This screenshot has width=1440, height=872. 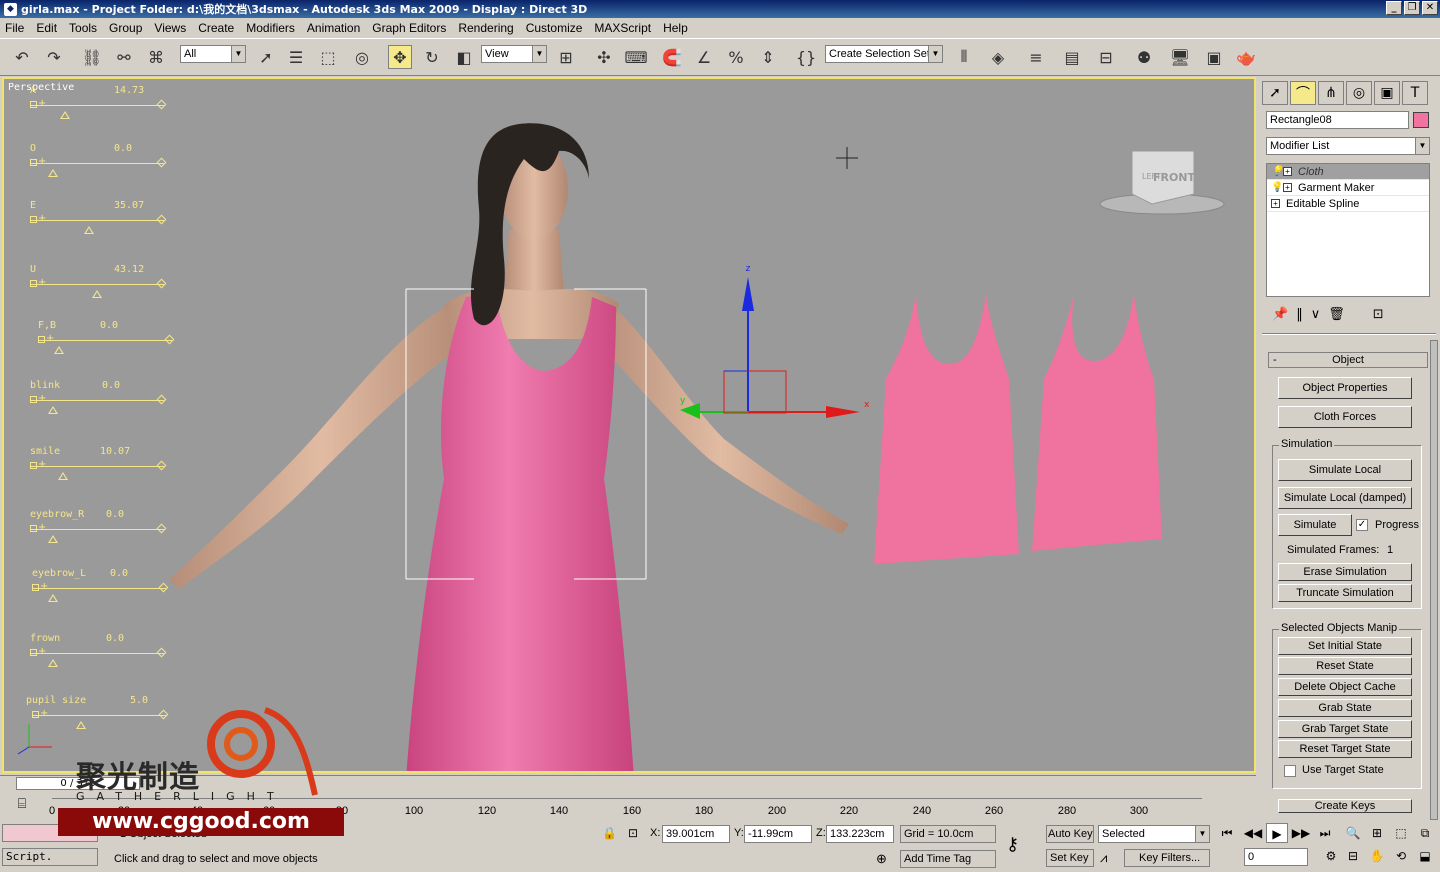 What do you see at coordinates (633, 833) in the screenshot?
I see `absolute-mode-icon: ⊡` at bounding box center [633, 833].